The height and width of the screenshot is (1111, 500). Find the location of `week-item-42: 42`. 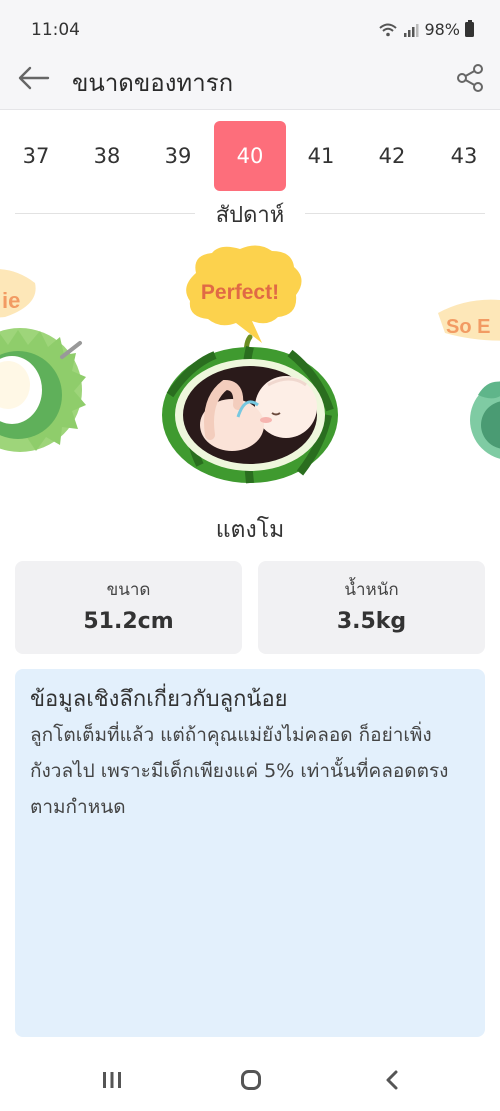

week-item-42: 42 is located at coordinates (392, 156).